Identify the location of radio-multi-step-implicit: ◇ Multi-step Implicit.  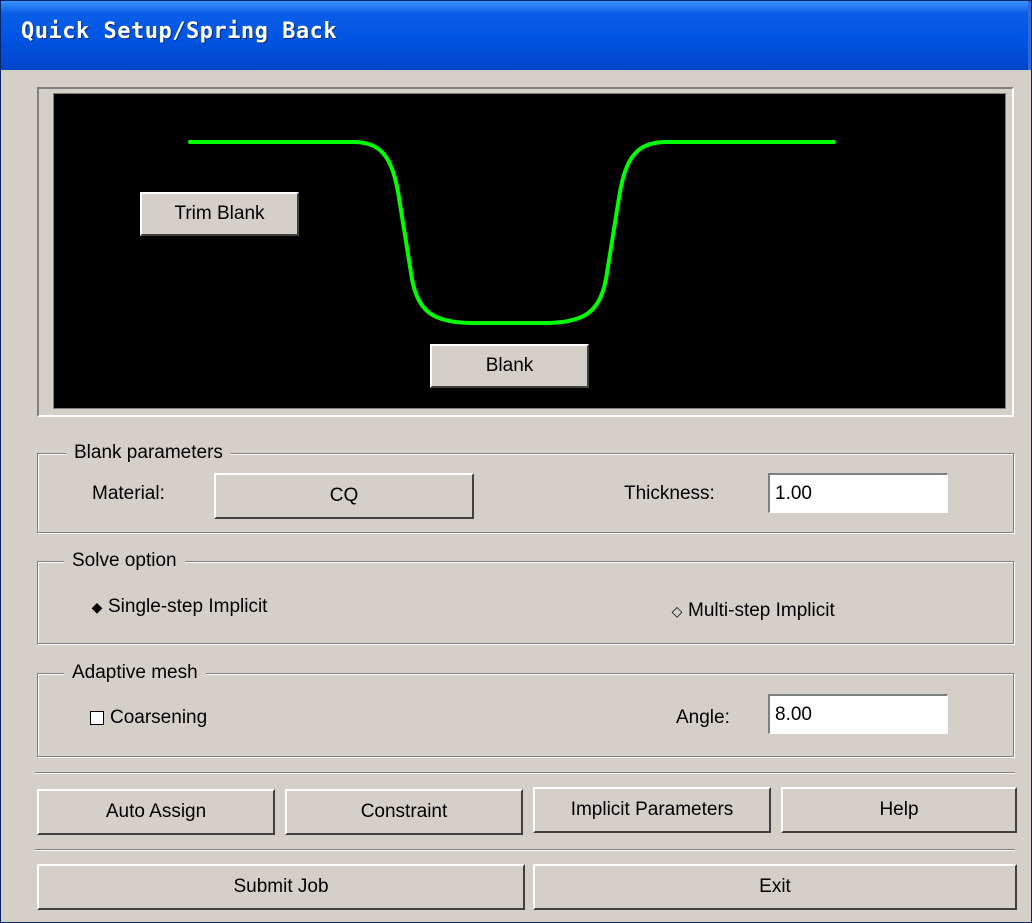
(752, 611).